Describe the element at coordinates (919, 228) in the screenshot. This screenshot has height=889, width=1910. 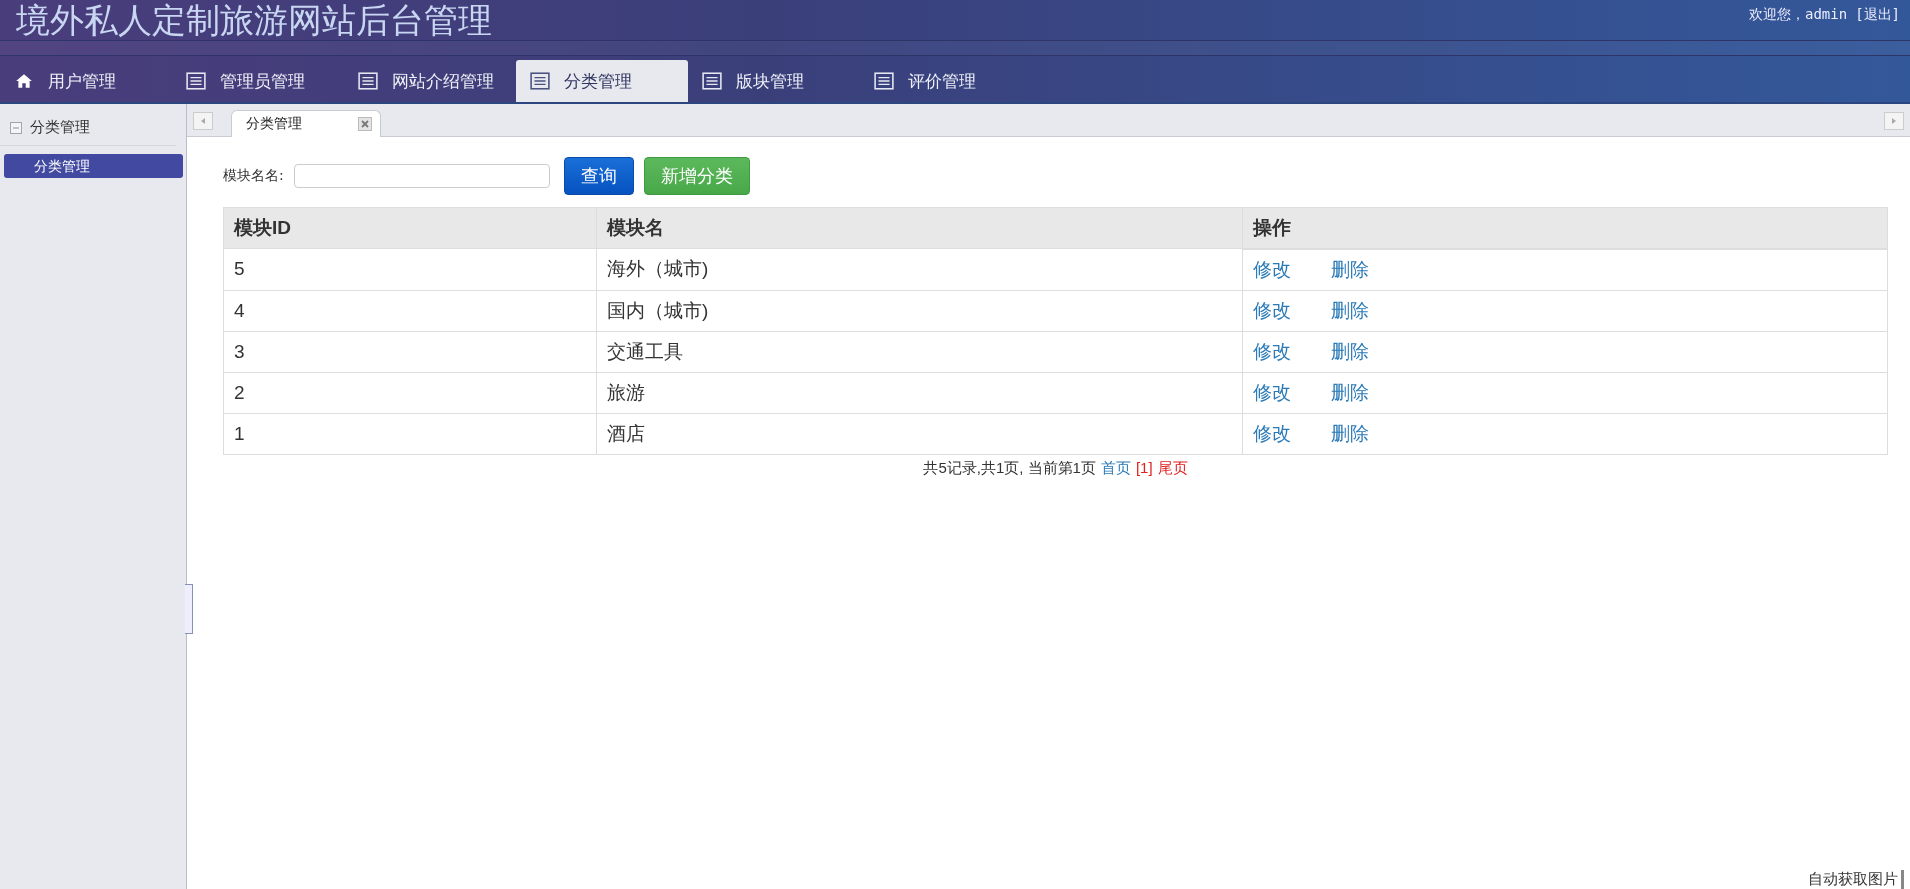
I see `column-header: 模块名` at that location.